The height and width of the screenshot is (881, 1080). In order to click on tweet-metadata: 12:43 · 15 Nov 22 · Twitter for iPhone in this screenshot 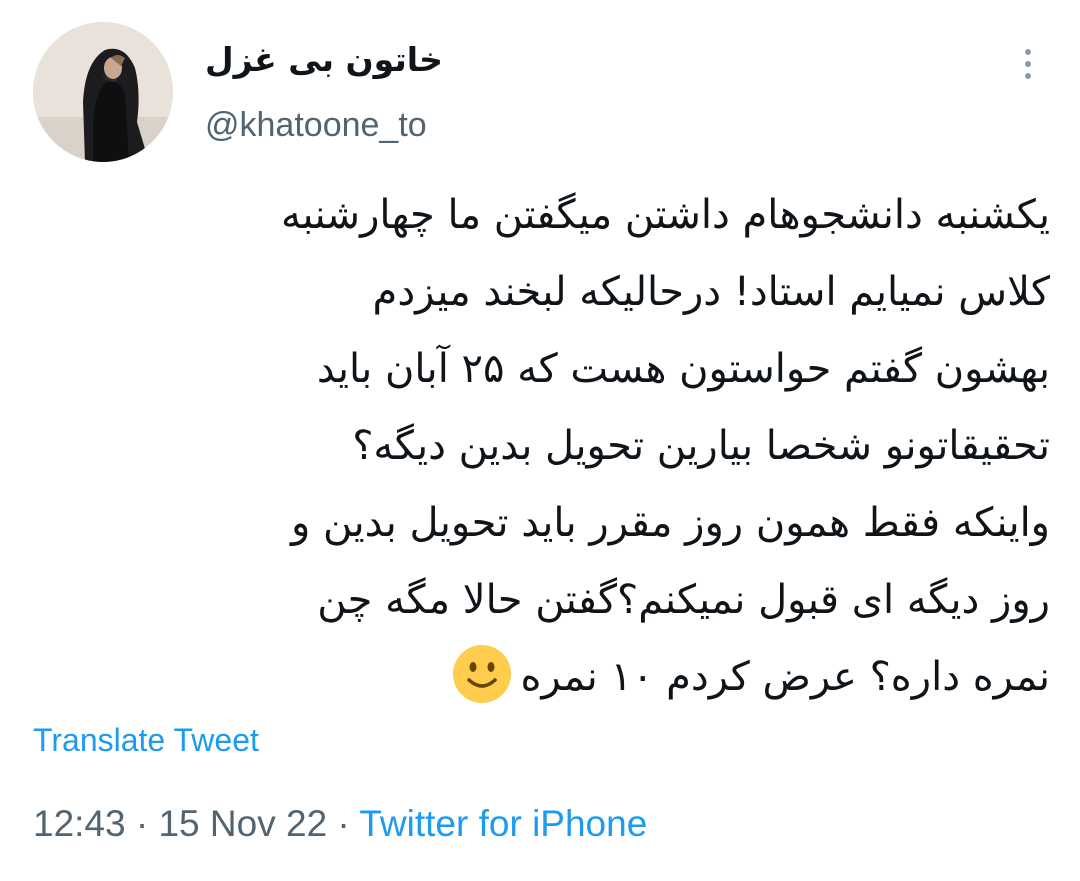, I will do `click(340, 824)`.